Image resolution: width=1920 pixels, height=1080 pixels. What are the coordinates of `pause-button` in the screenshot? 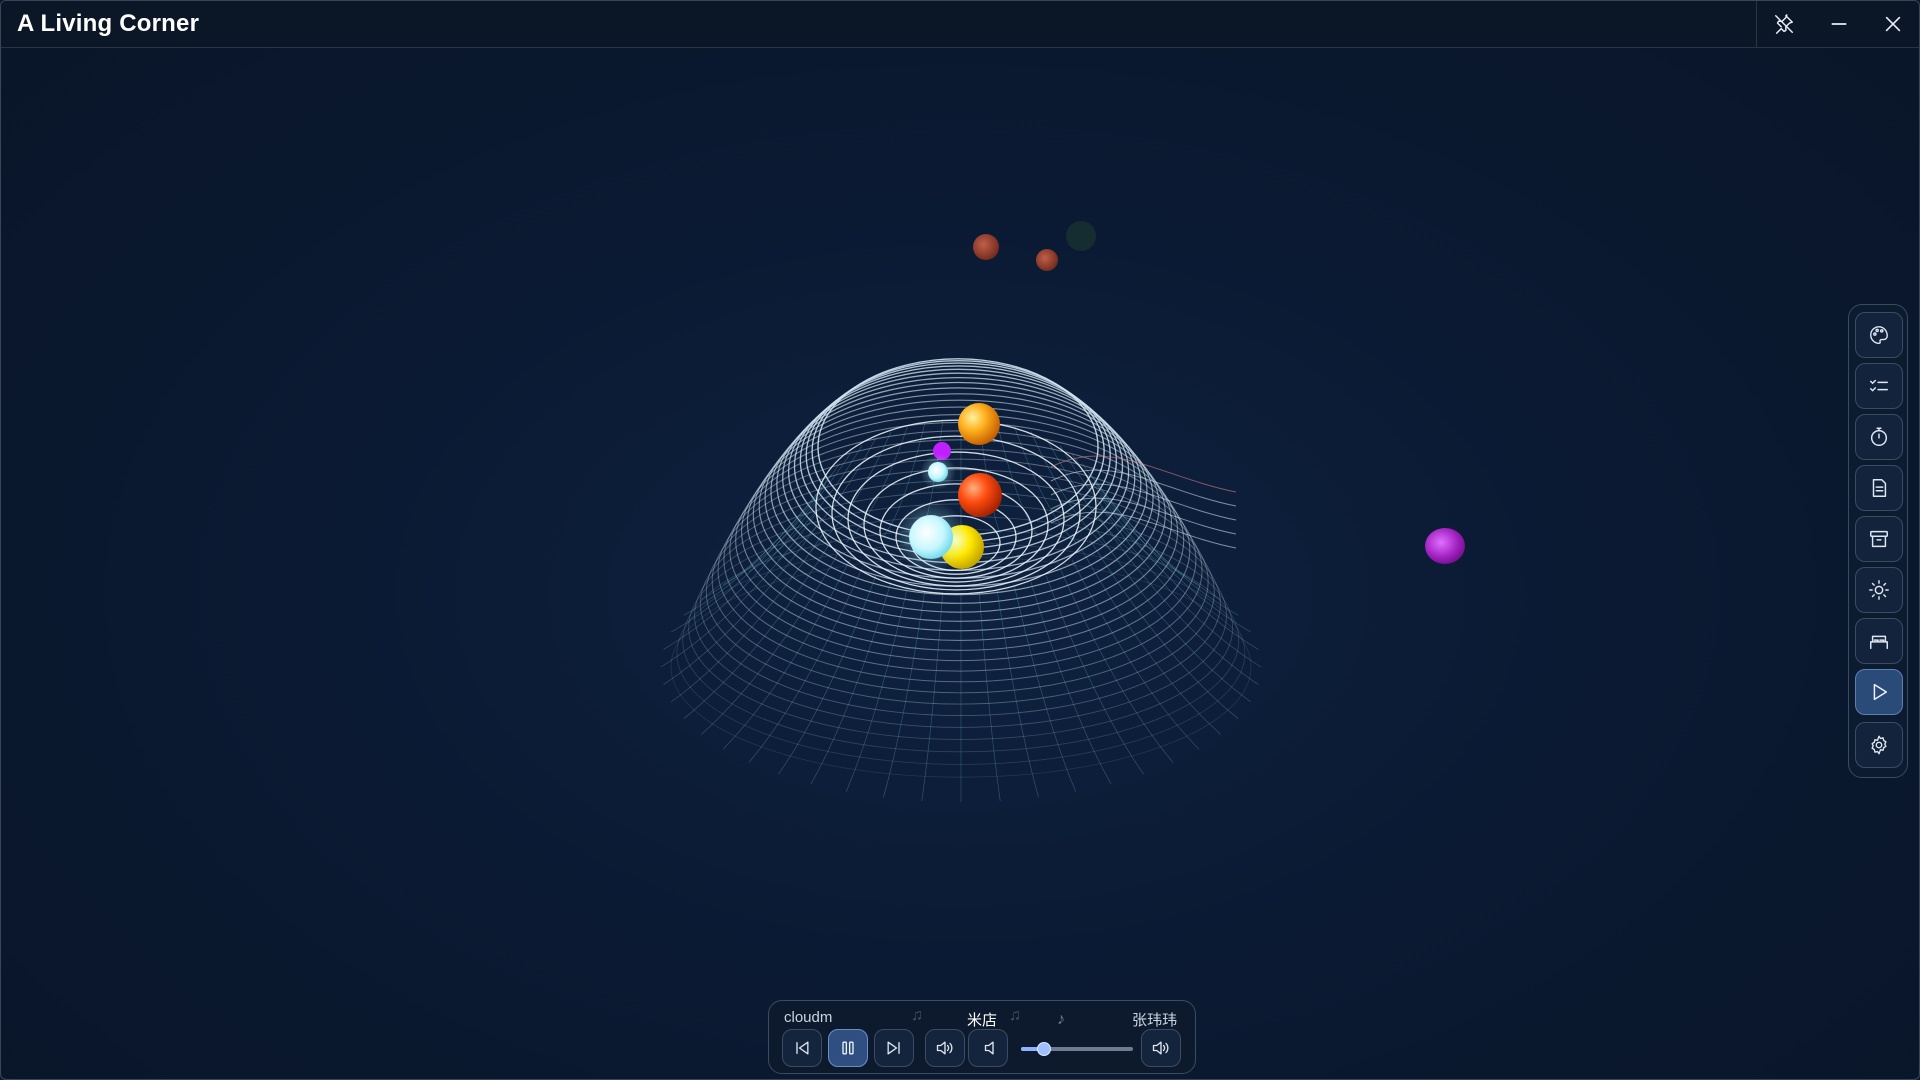 It's located at (848, 1048).